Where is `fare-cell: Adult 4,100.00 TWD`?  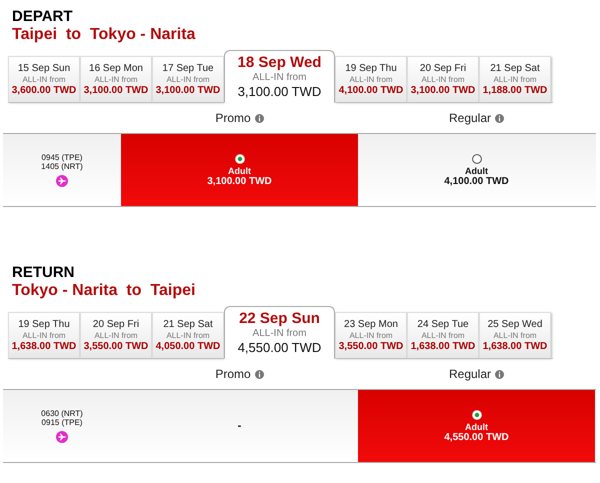 fare-cell: Adult 4,100.00 TWD is located at coordinates (476, 170).